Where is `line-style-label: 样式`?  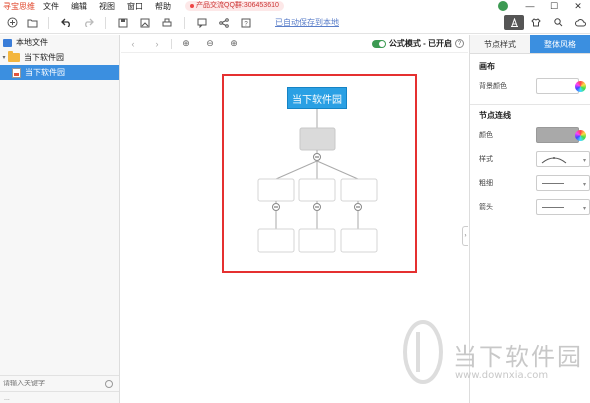
line-style-label: 样式 is located at coordinates (486, 159).